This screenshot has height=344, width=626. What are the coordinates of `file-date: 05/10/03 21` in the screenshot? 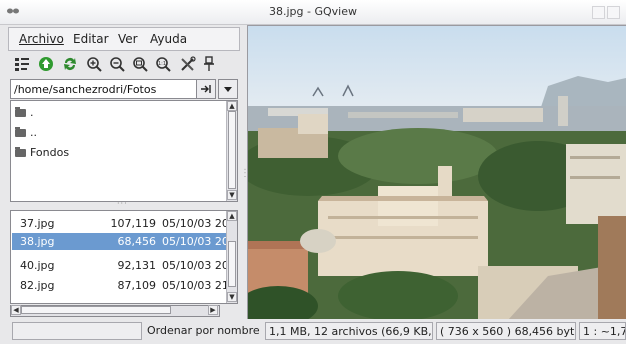 It's located at (195, 285).